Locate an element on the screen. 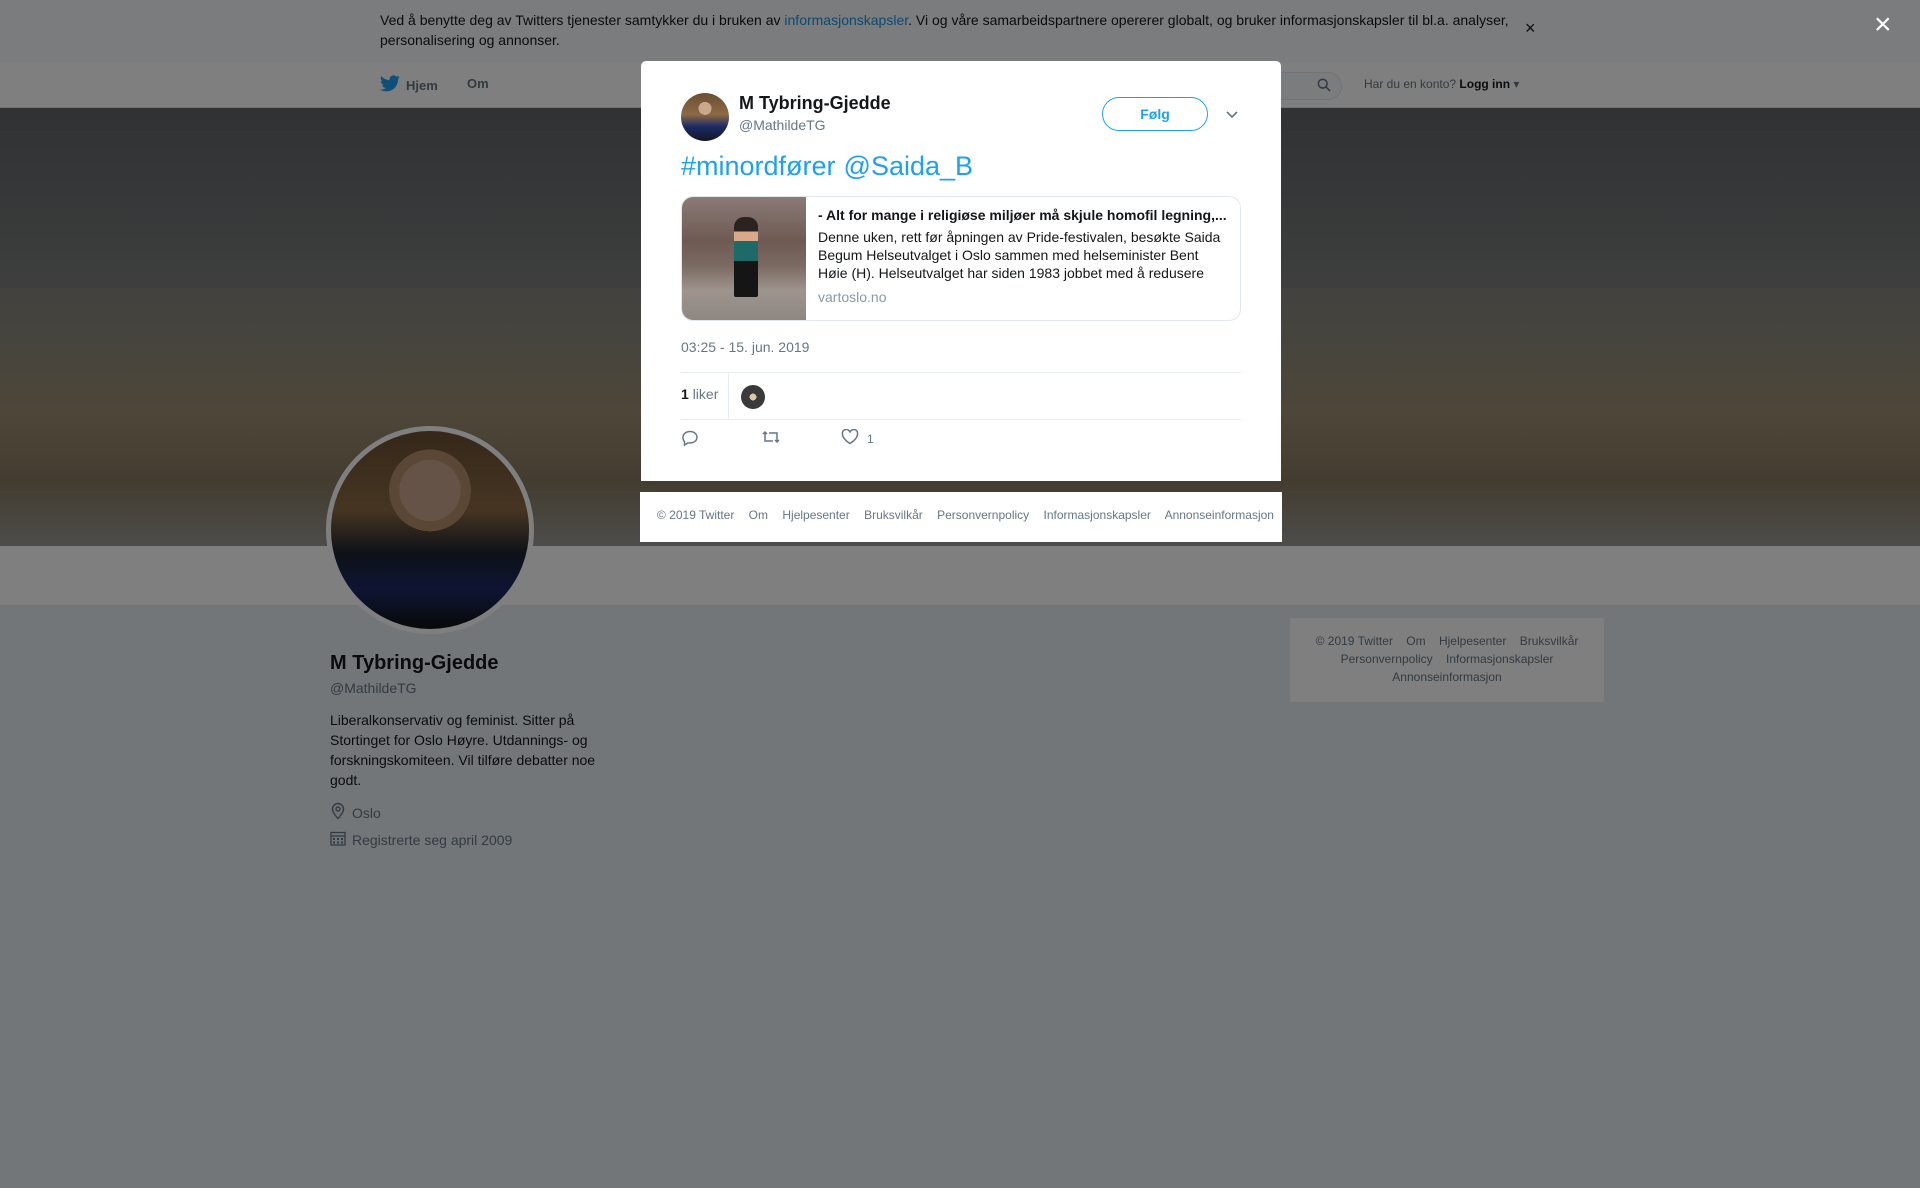 The width and height of the screenshot is (1920, 1188). footer-link-privacy: Personvernpolicy is located at coordinates (983, 515).